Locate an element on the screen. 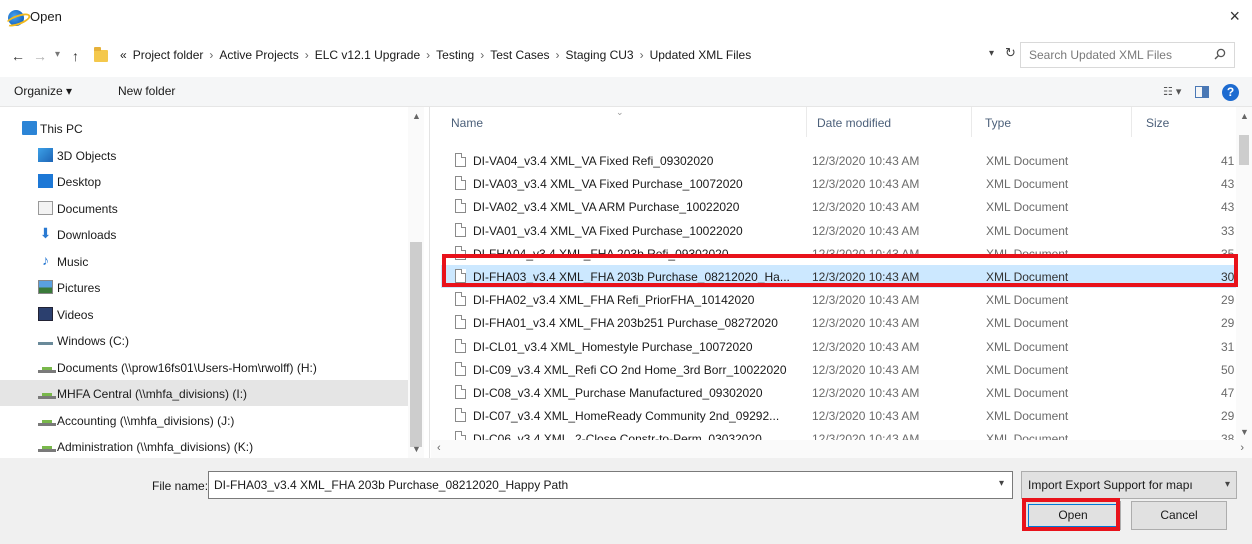 This screenshot has width=1252, height=544. sidebar-item-label: Windows (C:) is located at coordinates (93, 341).